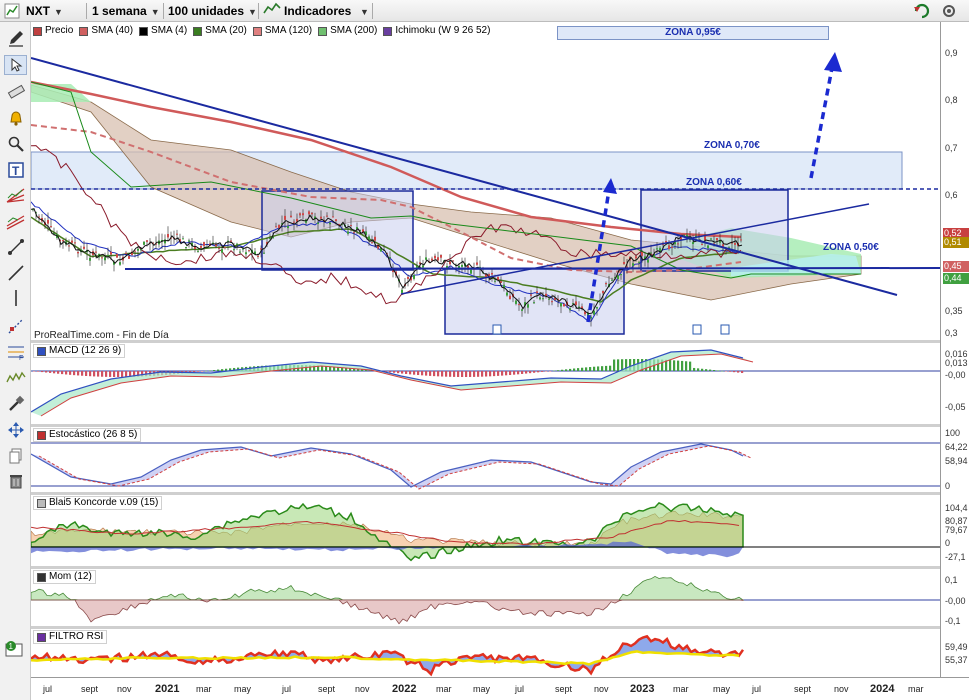 The height and width of the screenshot is (700, 969). Describe the element at coordinates (15, 298) in the screenshot. I see `vertical-line-icon` at that location.